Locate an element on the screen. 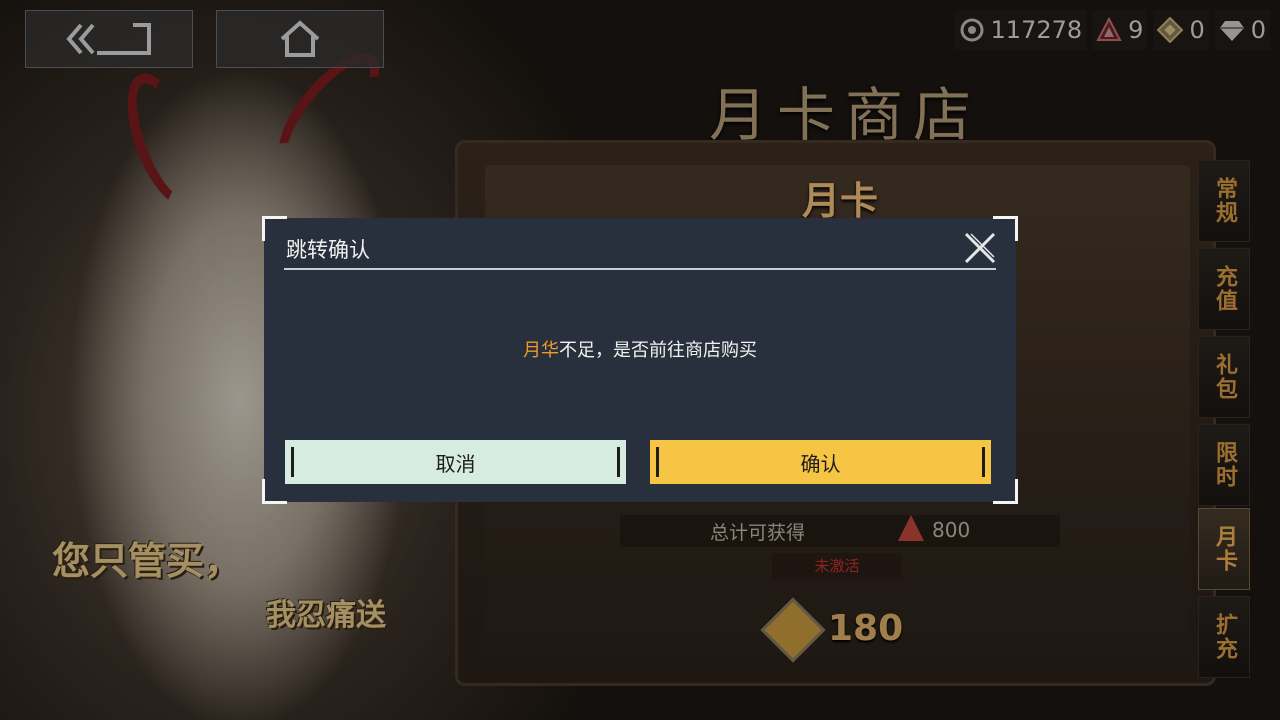 This screenshot has width=1280, height=720. dialog-title: 跳转确认 is located at coordinates (328, 250).